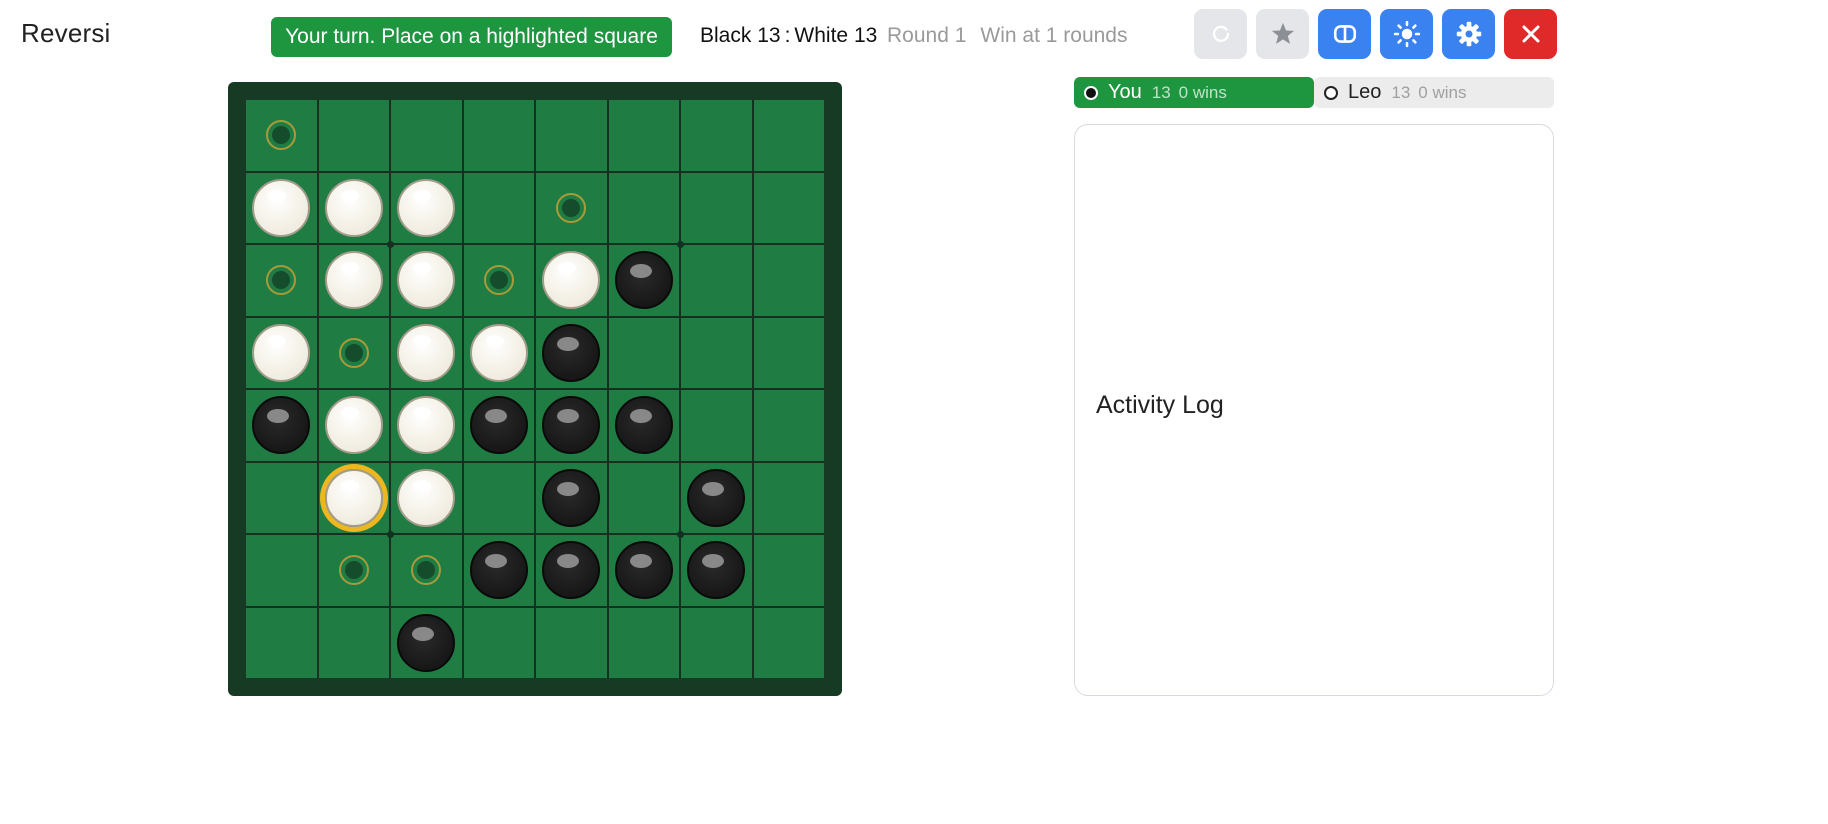 The image size is (1828, 824). I want to click on close-button, so click(1530, 34).